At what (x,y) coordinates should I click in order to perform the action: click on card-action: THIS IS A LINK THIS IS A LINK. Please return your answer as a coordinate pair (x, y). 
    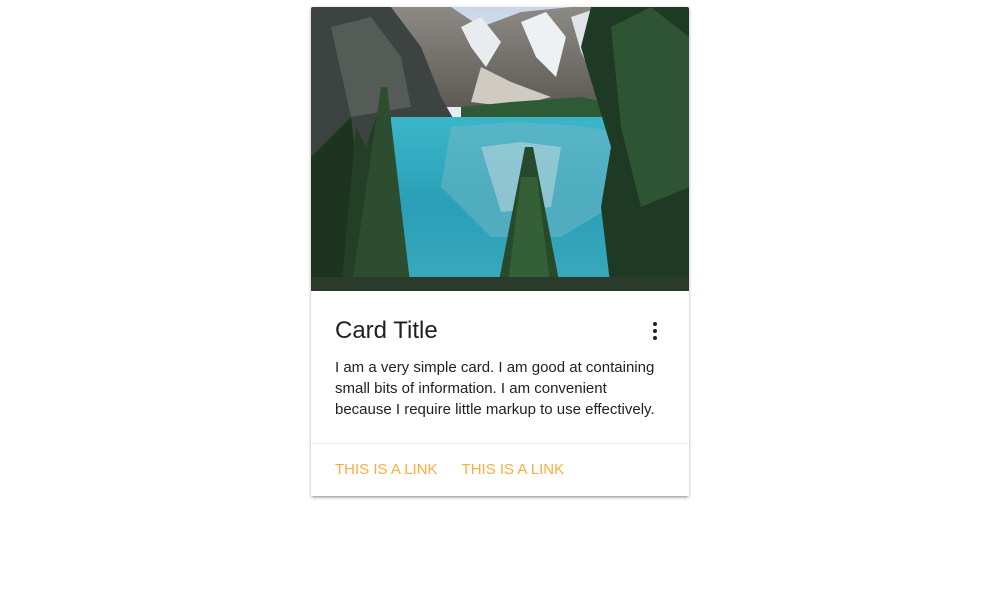
    Looking at the image, I should click on (500, 469).